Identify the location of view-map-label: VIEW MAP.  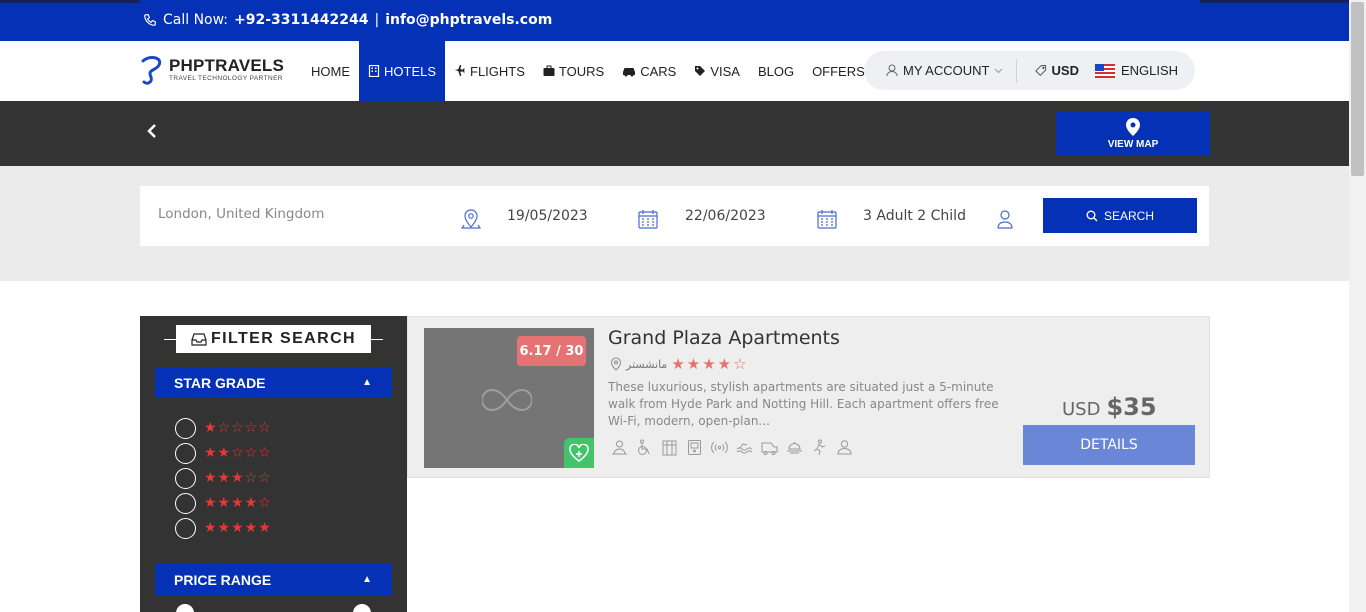
(1133, 144).